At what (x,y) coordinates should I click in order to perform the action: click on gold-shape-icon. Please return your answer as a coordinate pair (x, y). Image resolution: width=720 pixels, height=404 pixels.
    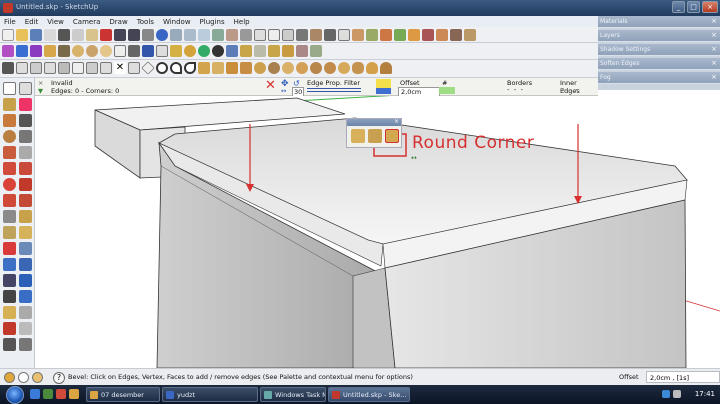
    Looking at the image, I should click on (246, 51).